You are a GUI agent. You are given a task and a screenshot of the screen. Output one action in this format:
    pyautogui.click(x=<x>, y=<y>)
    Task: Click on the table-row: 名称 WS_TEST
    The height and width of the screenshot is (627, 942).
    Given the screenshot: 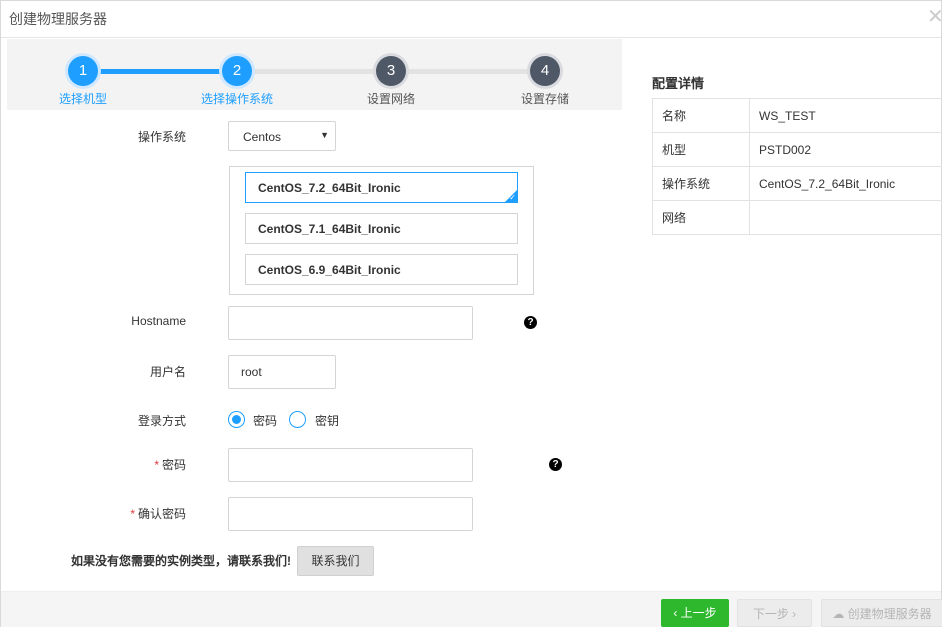 What is the action you would take?
    pyautogui.click(x=797, y=115)
    